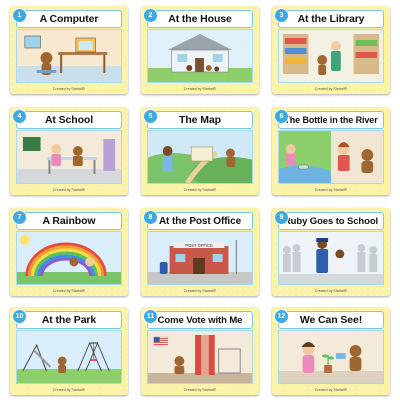  I want to click on book-number-badge: 11, so click(150, 316).